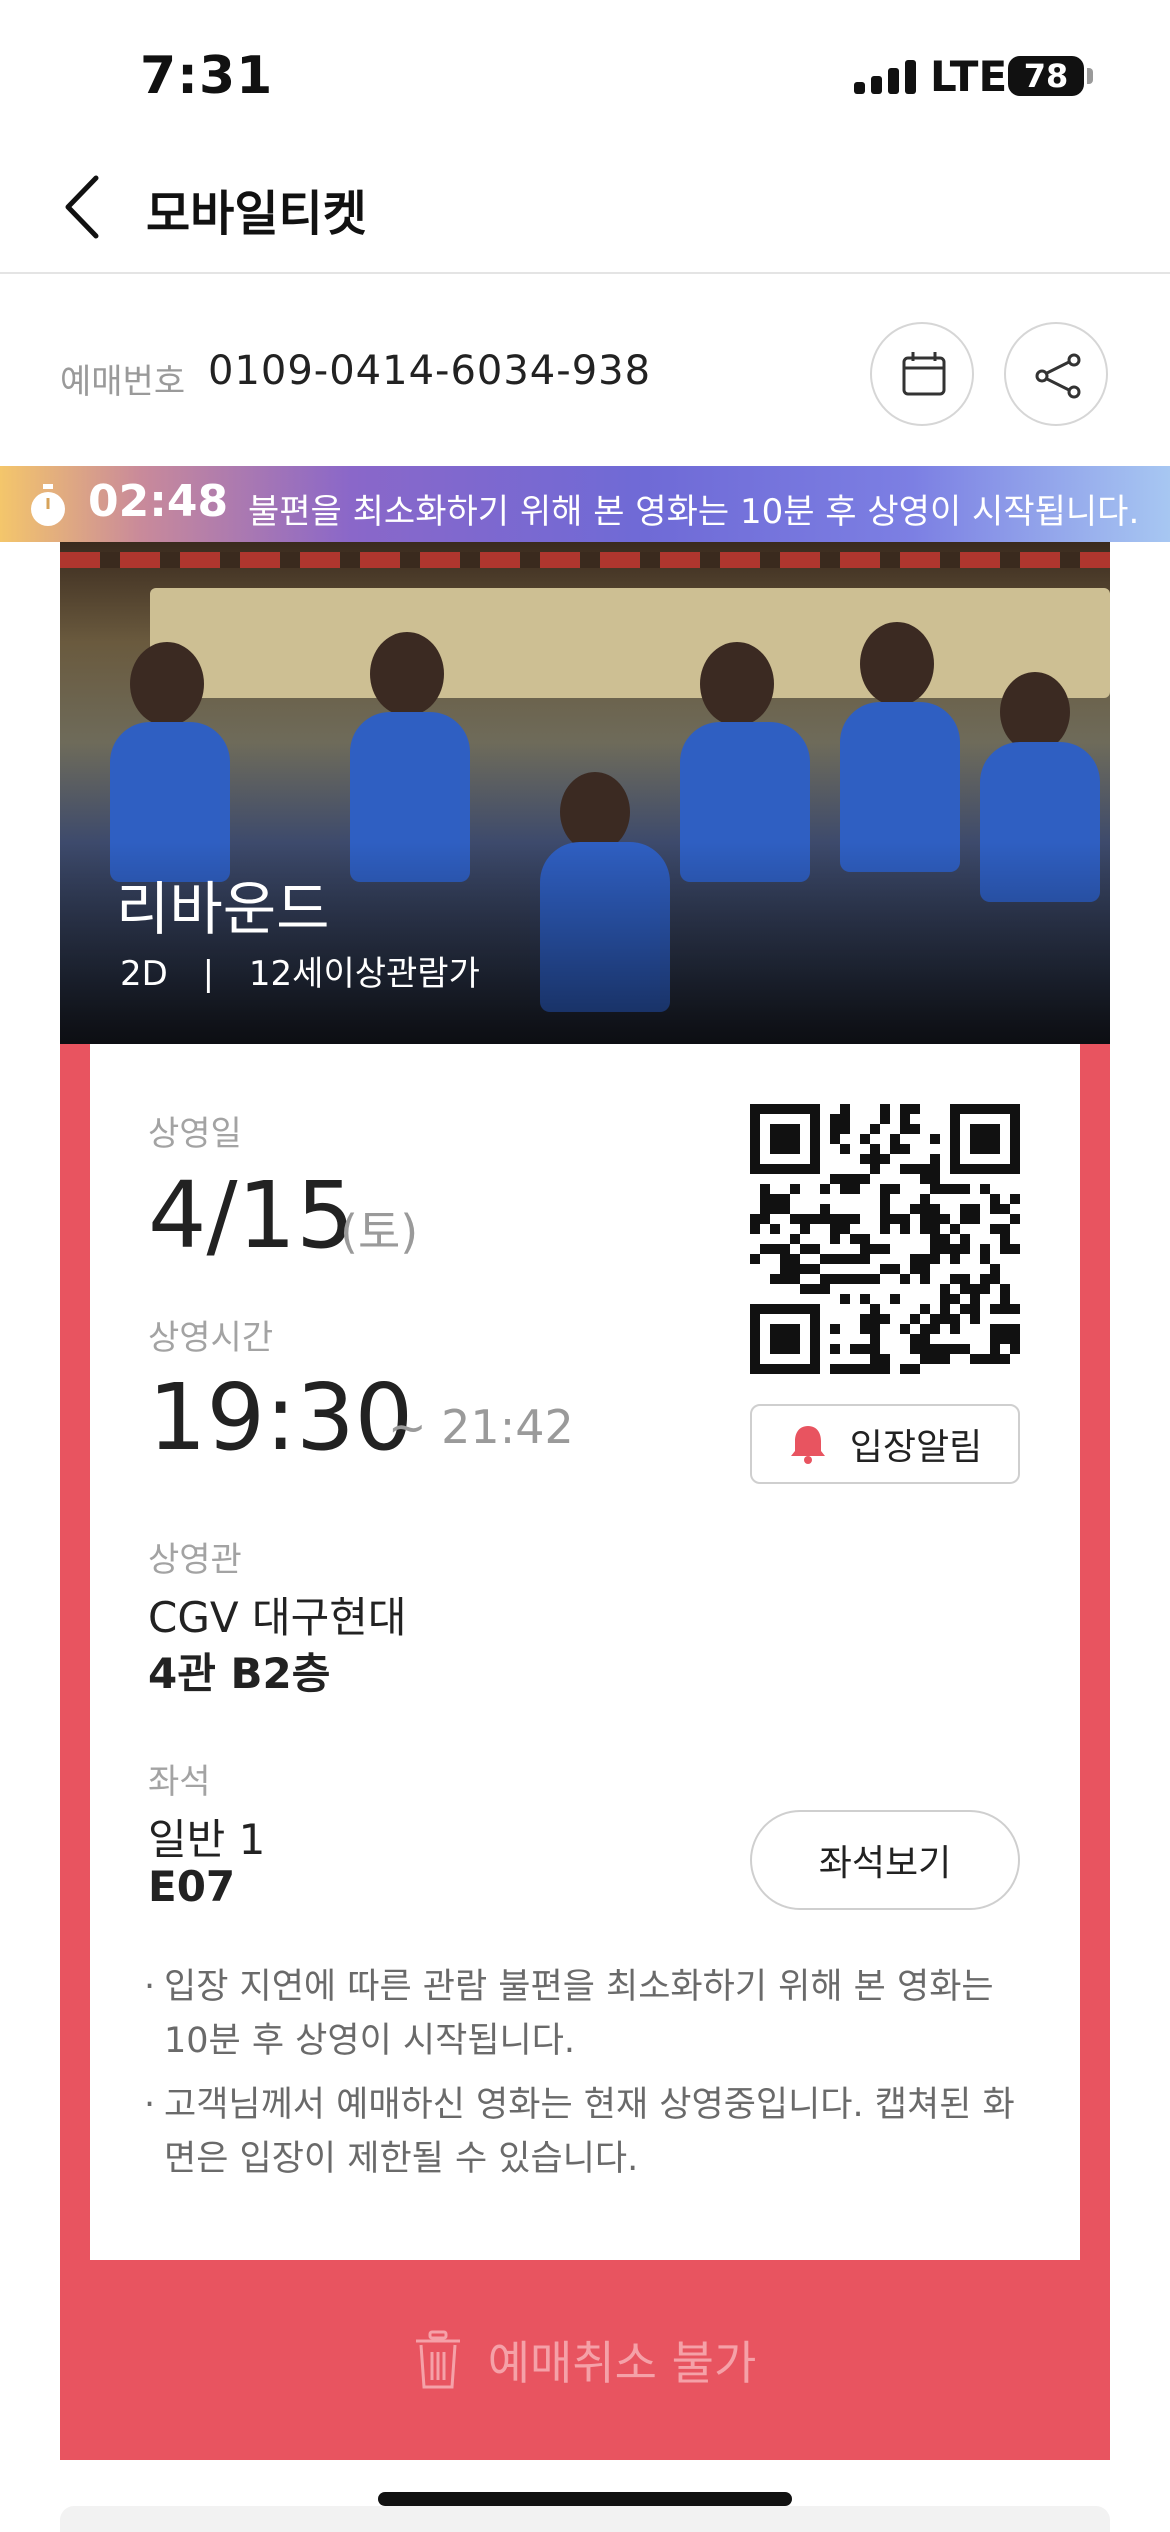  Describe the element at coordinates (807, 1445) in the screenshot. I see `bell-icon` at that location.